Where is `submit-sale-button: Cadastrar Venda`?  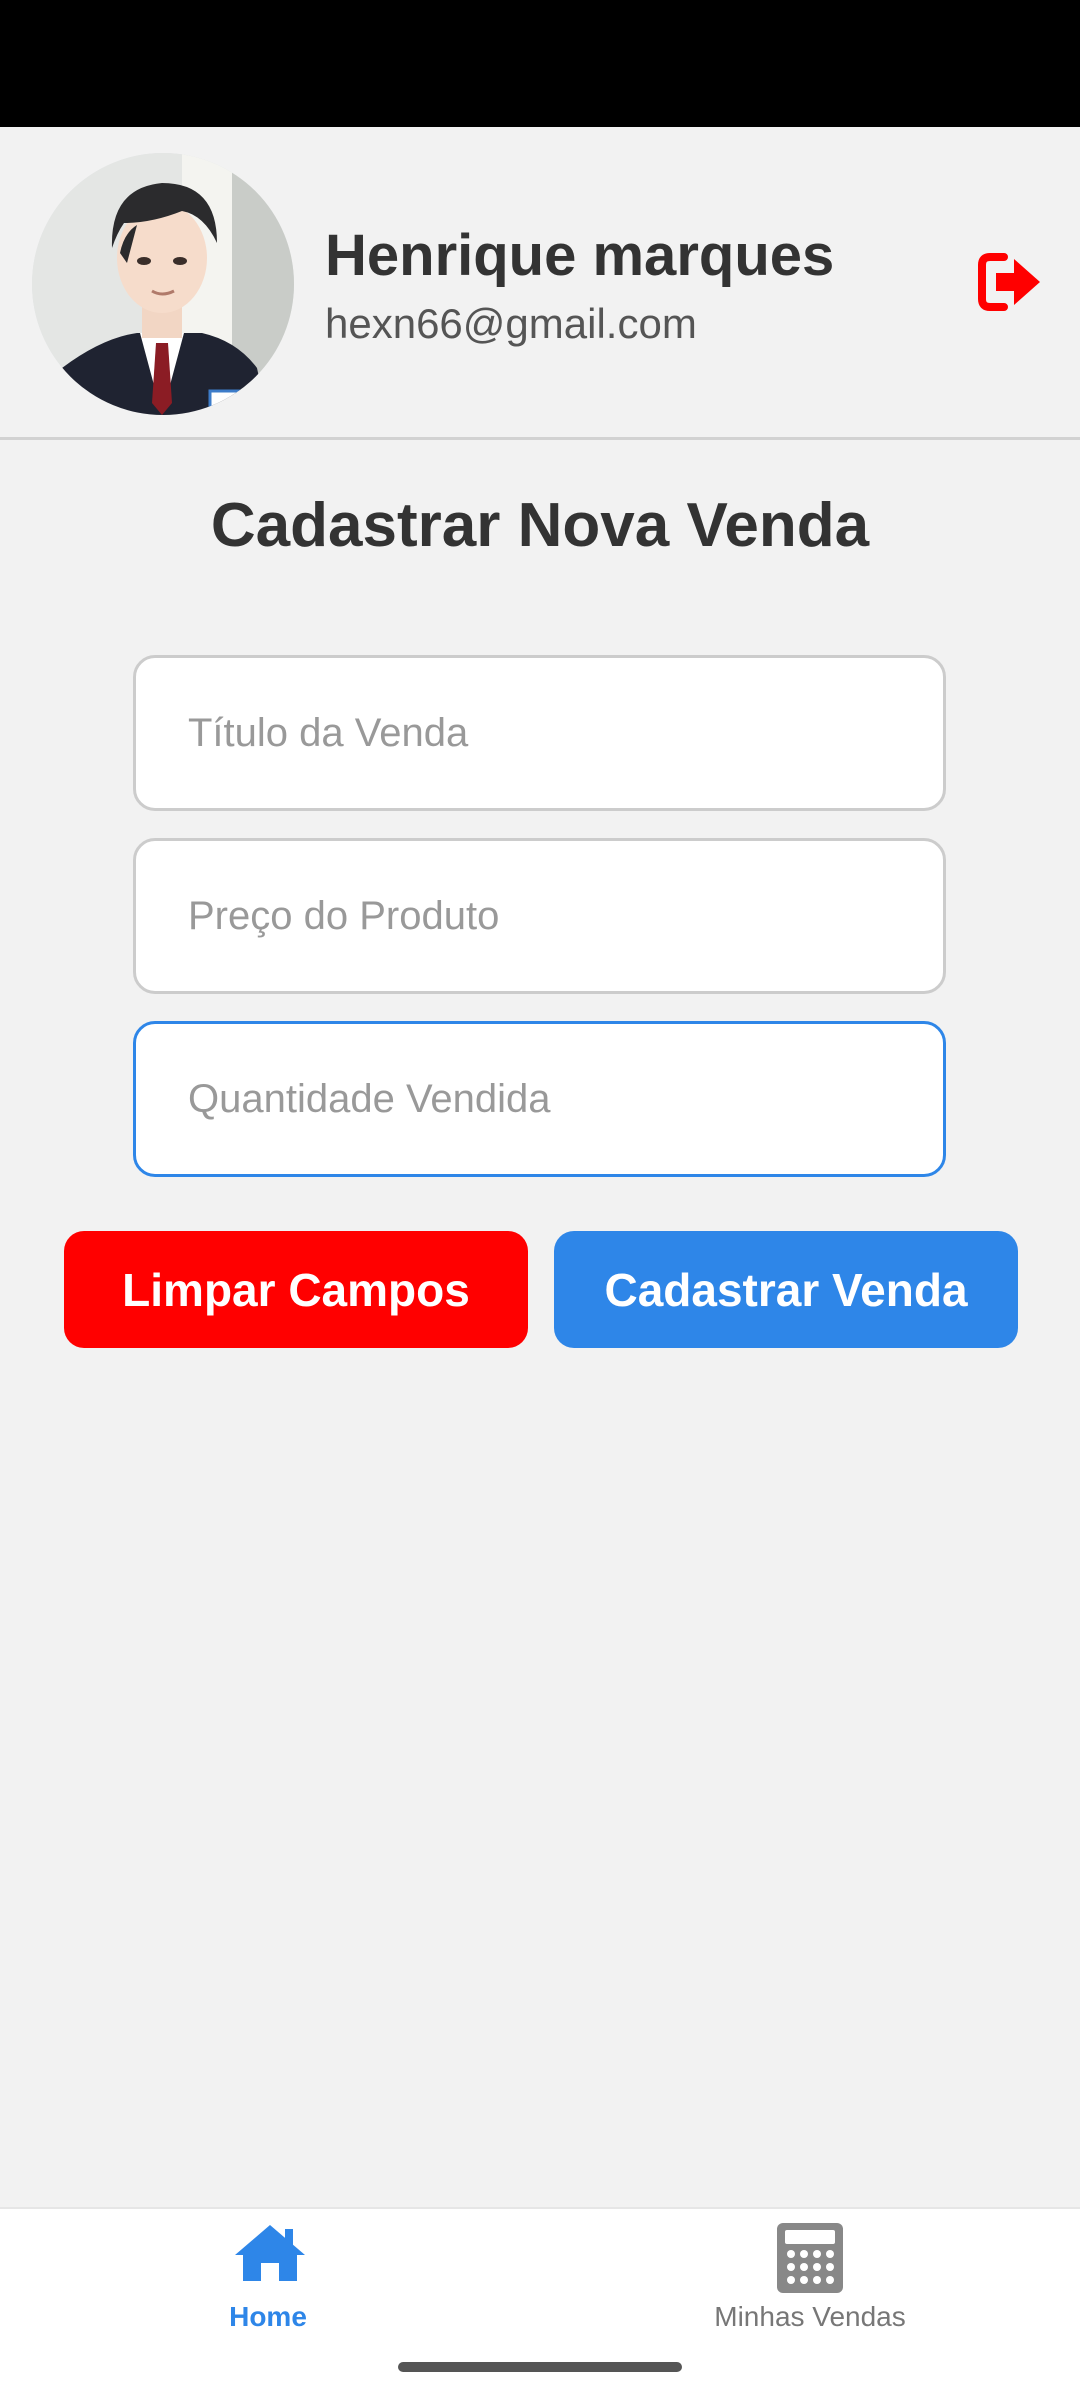
submit-sale-button: Cadastrar Venda is located at coordinates (786, 1289).